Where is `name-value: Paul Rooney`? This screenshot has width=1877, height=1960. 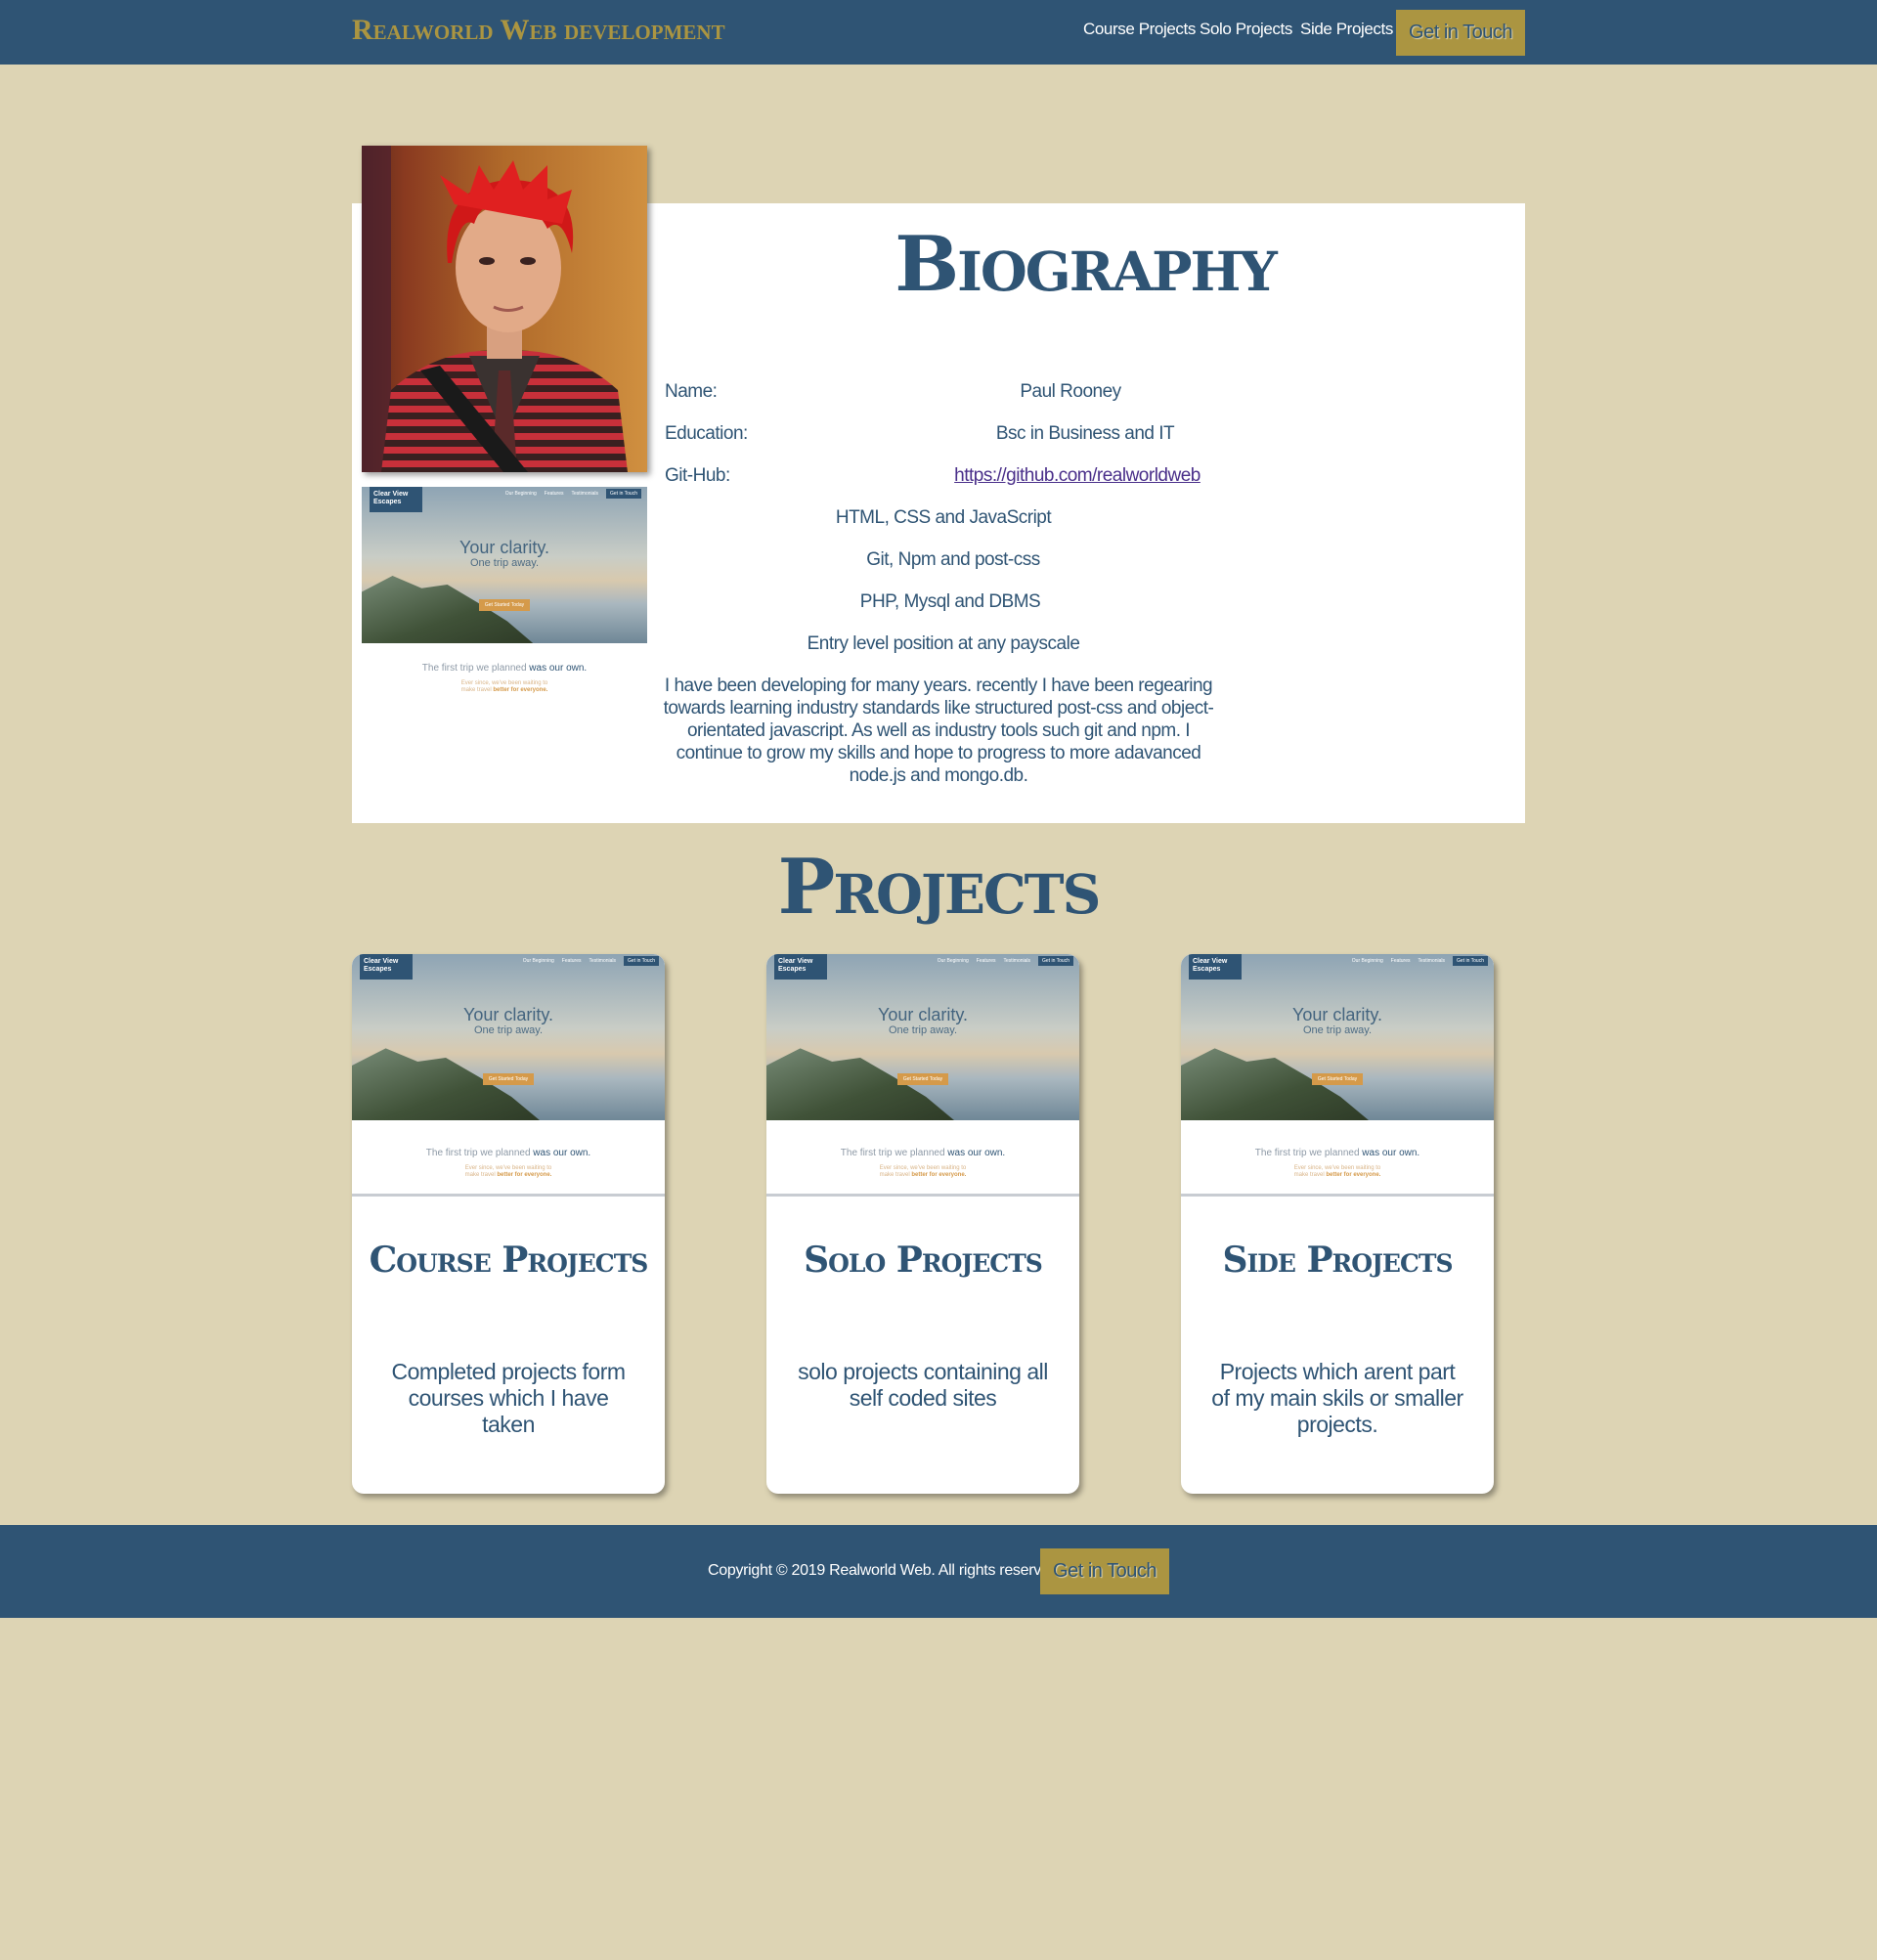 name-value: Paul Rooney is located at coordinates (1070, 391).